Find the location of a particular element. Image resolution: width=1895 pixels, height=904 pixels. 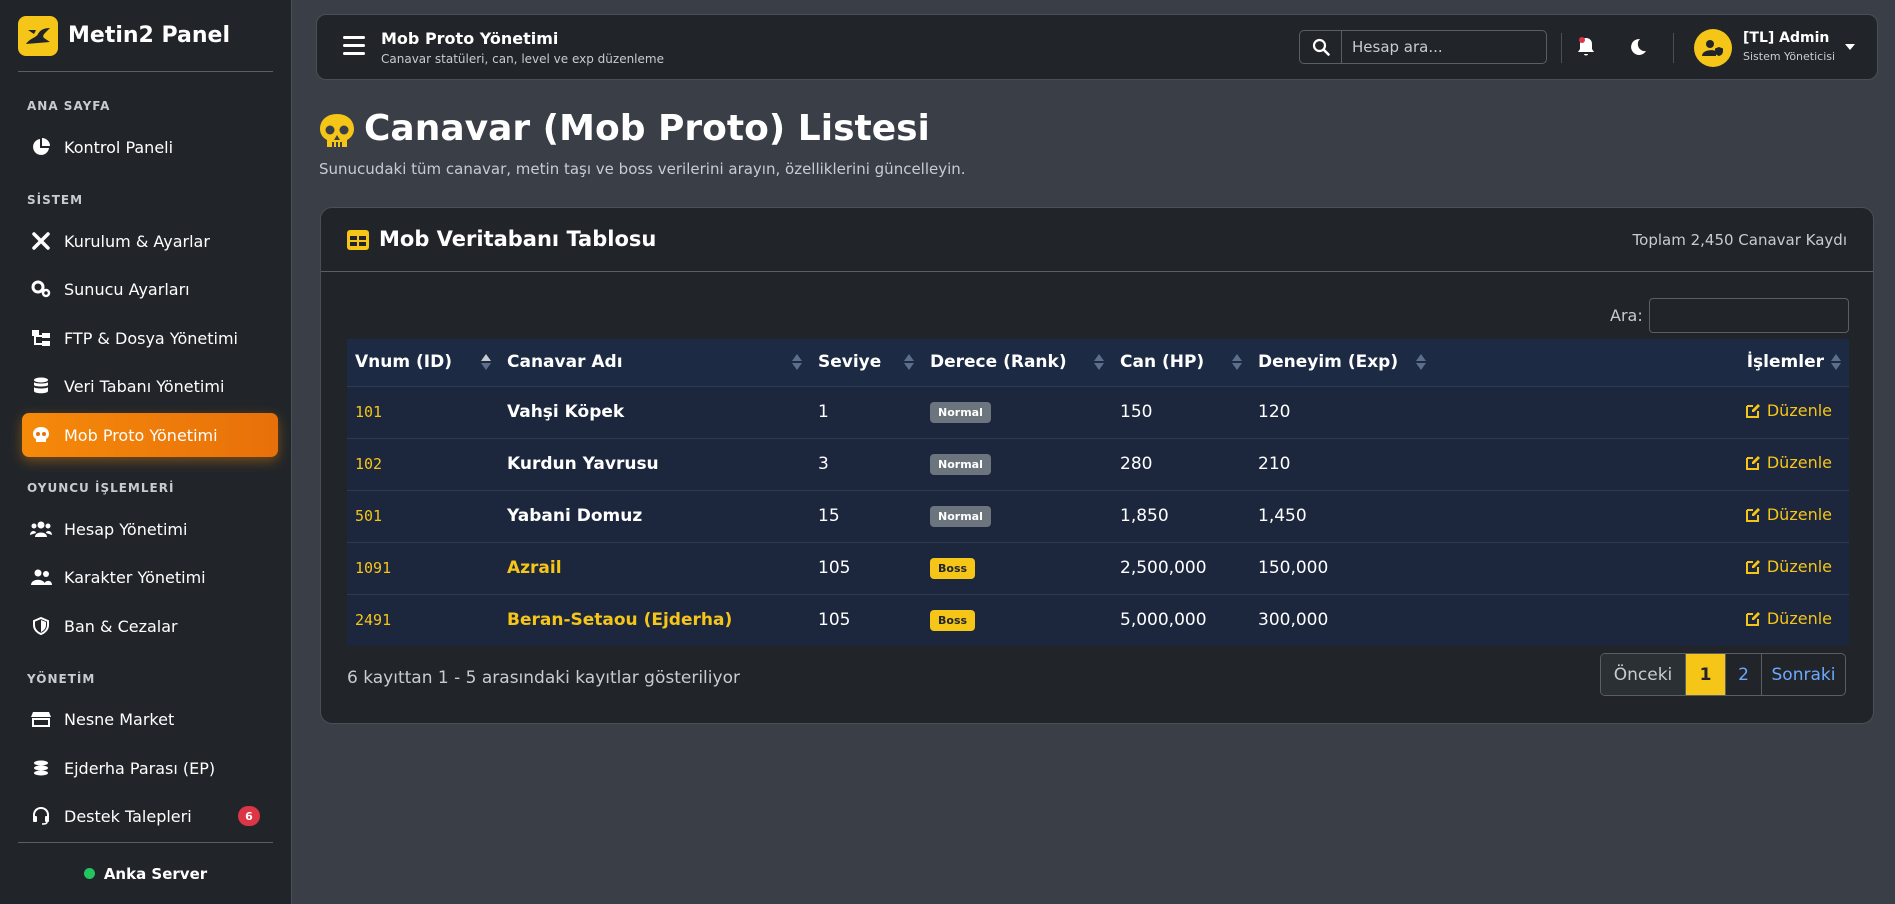

page-2-button: 2 is located at coordinates (1743, 674).